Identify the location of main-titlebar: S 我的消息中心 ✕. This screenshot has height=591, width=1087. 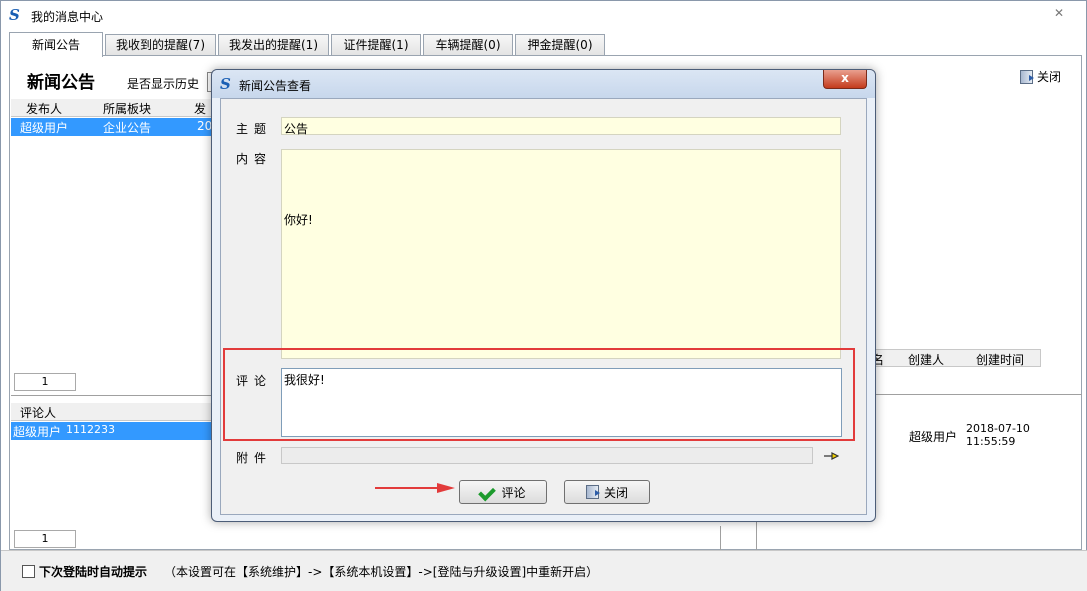
(543, 15).